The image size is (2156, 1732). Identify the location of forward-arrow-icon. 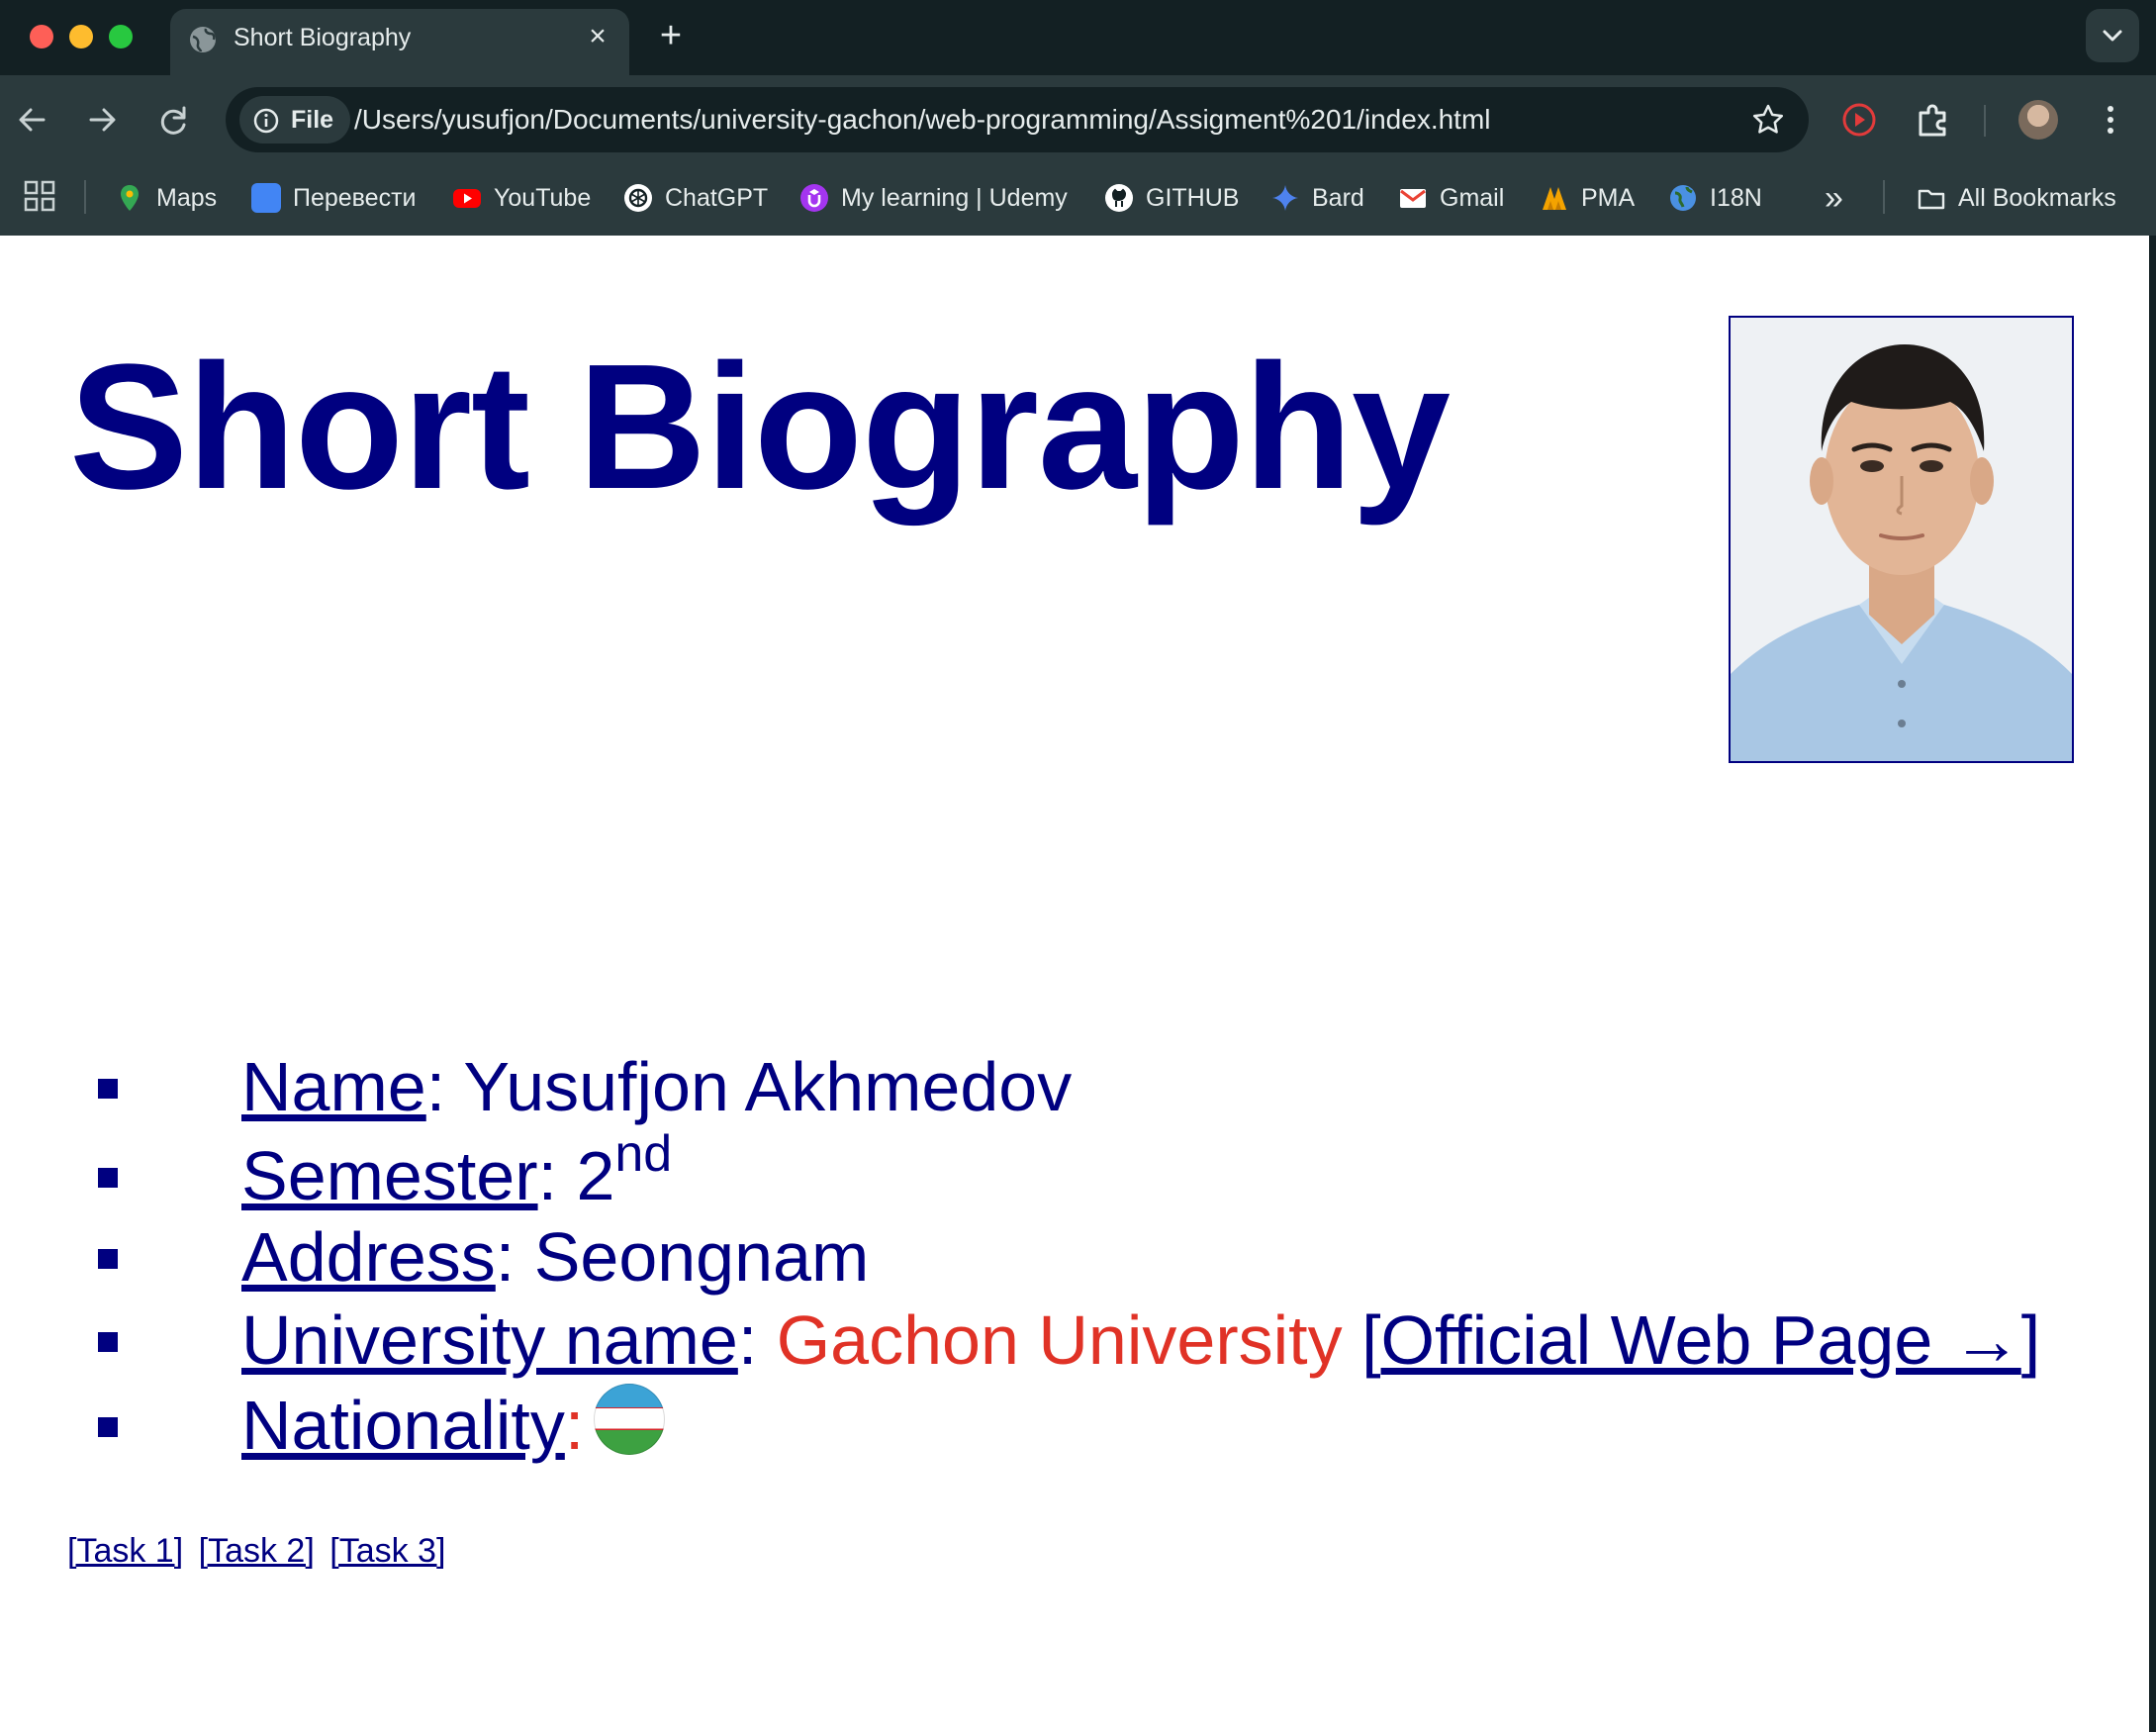
(102, 120).